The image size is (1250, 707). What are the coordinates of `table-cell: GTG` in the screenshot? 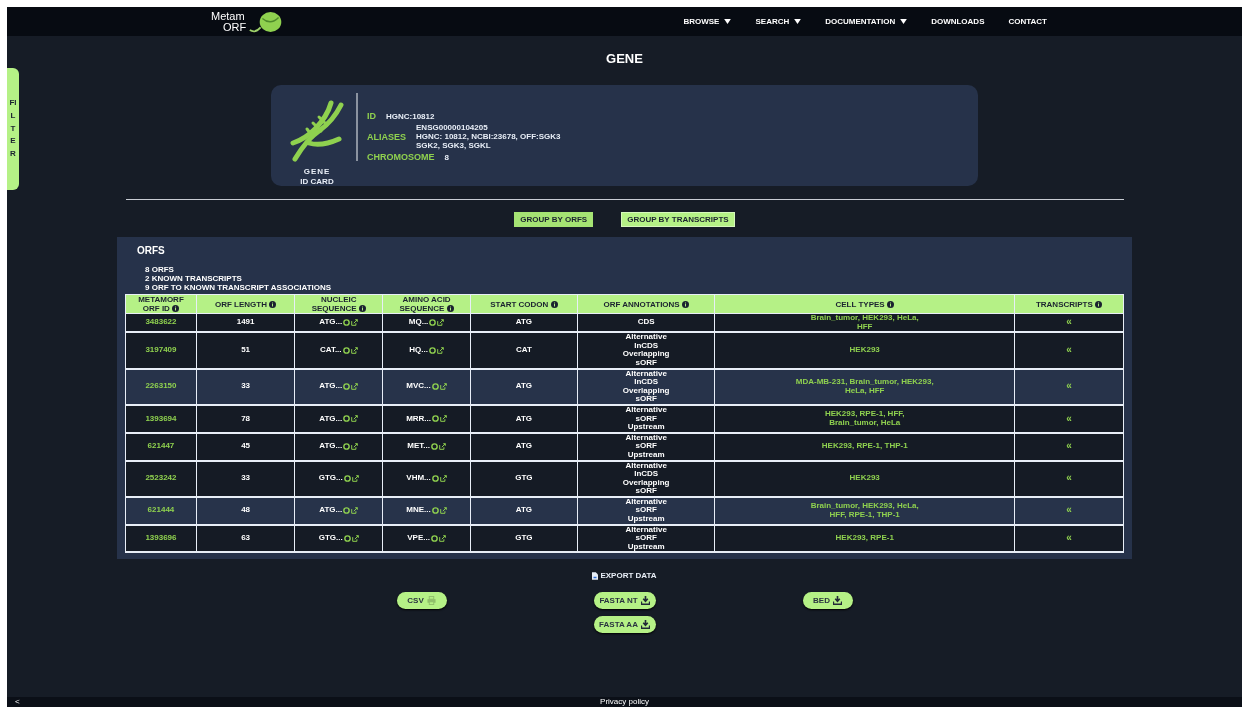 It's located at (524, 478).